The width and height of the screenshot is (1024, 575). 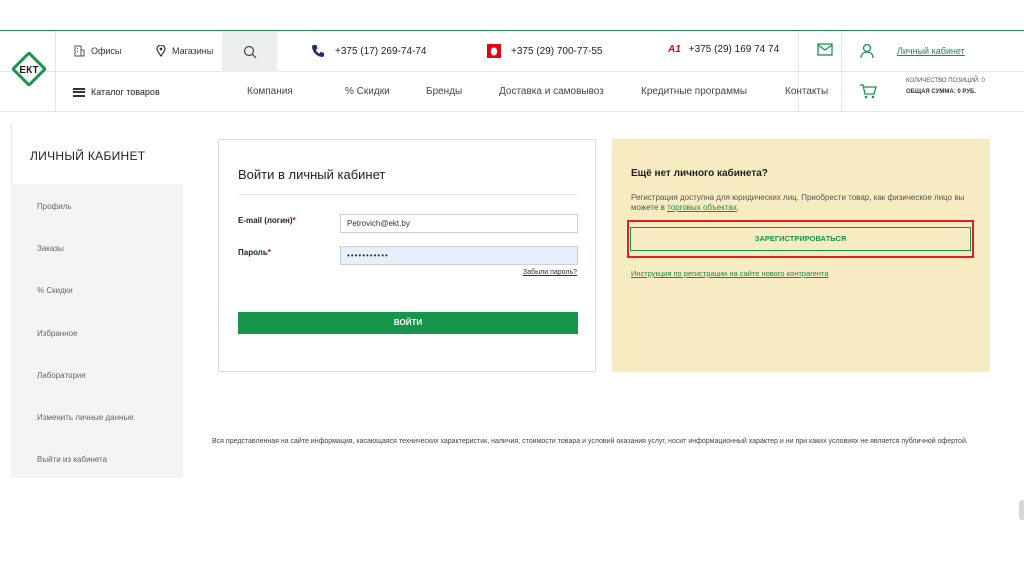 I want to click on logo-text: ЕКТ, so click(x=28, y=70).